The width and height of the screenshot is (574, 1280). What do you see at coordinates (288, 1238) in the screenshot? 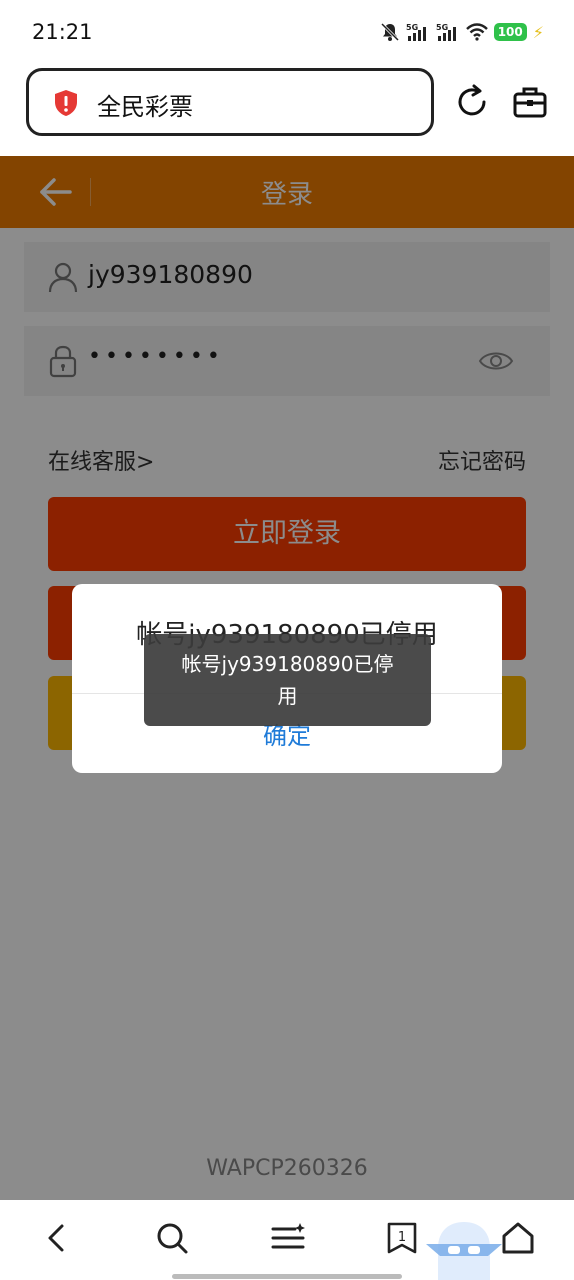
I see `menu-icon` at bounding box center [288, 1238].